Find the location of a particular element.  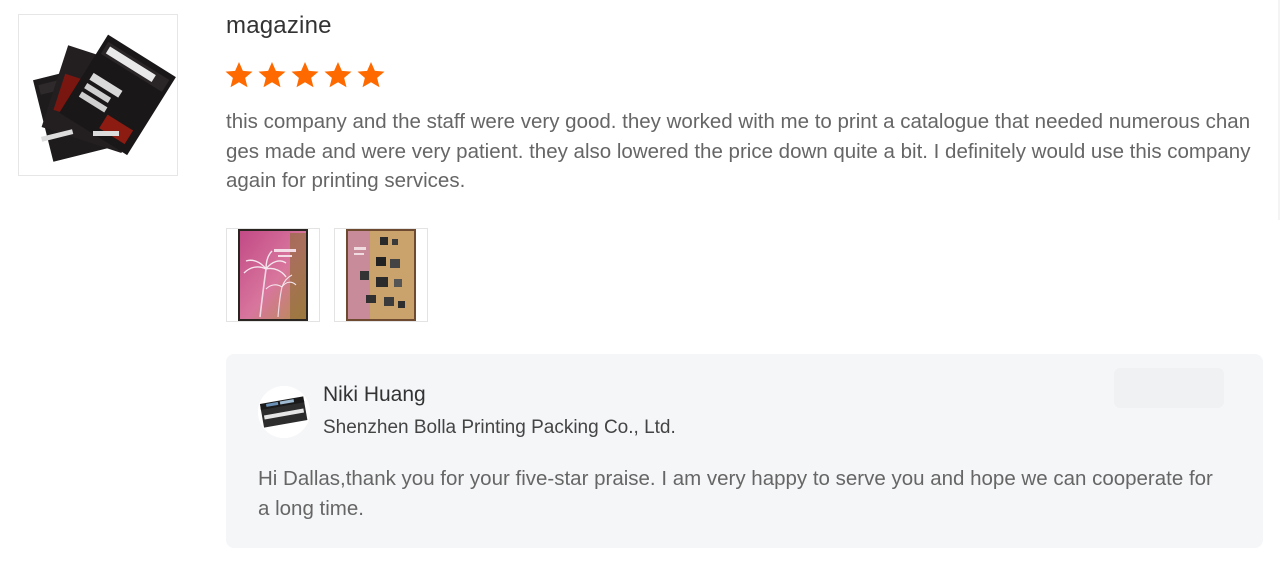

product-thumbnail is located at coordinates (98, 95).